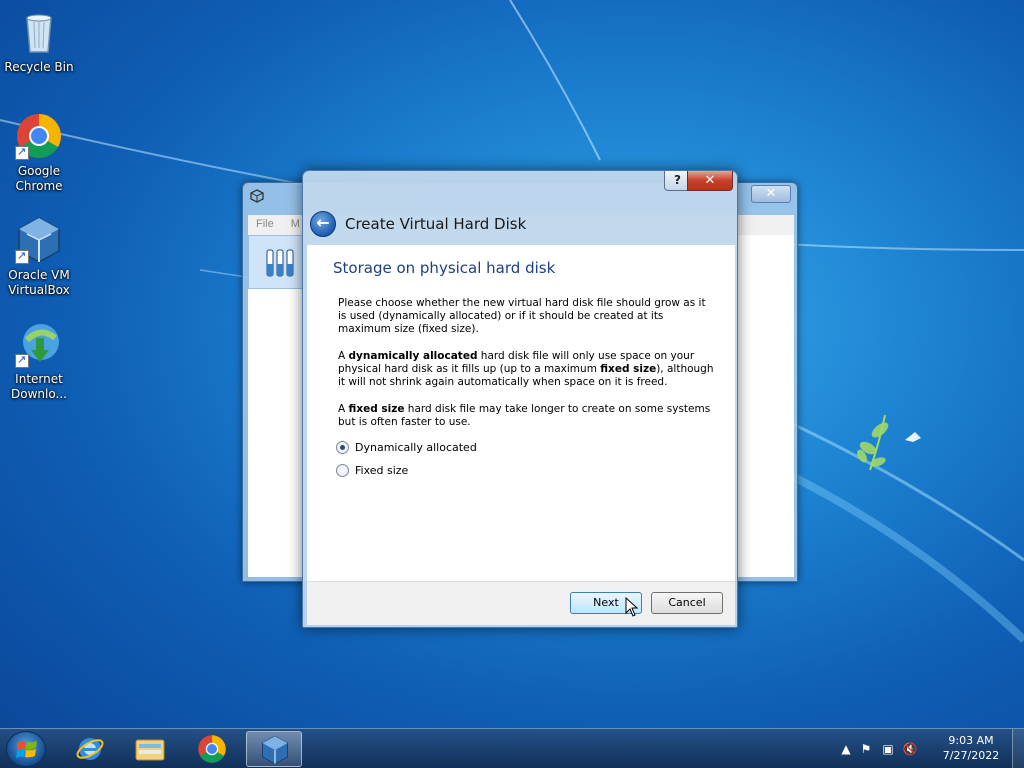  What do you see at coordinates (971, 755) in the screenshot?
I see `clock-date: 7/27/2022` at bounding box center [971, 755].